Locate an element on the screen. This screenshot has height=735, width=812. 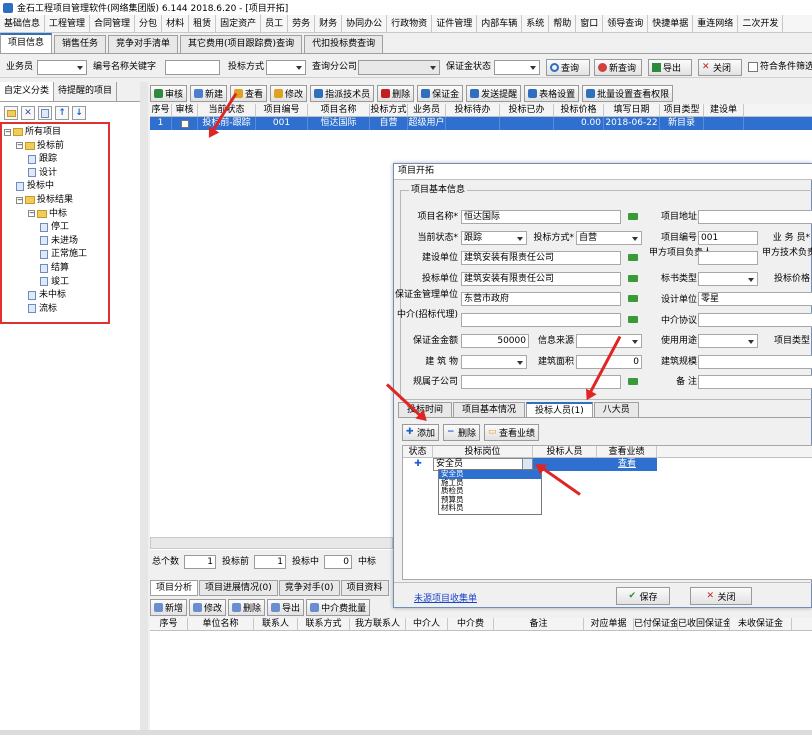
tree-item-7: 停工 is located at coordinates (54, 227).